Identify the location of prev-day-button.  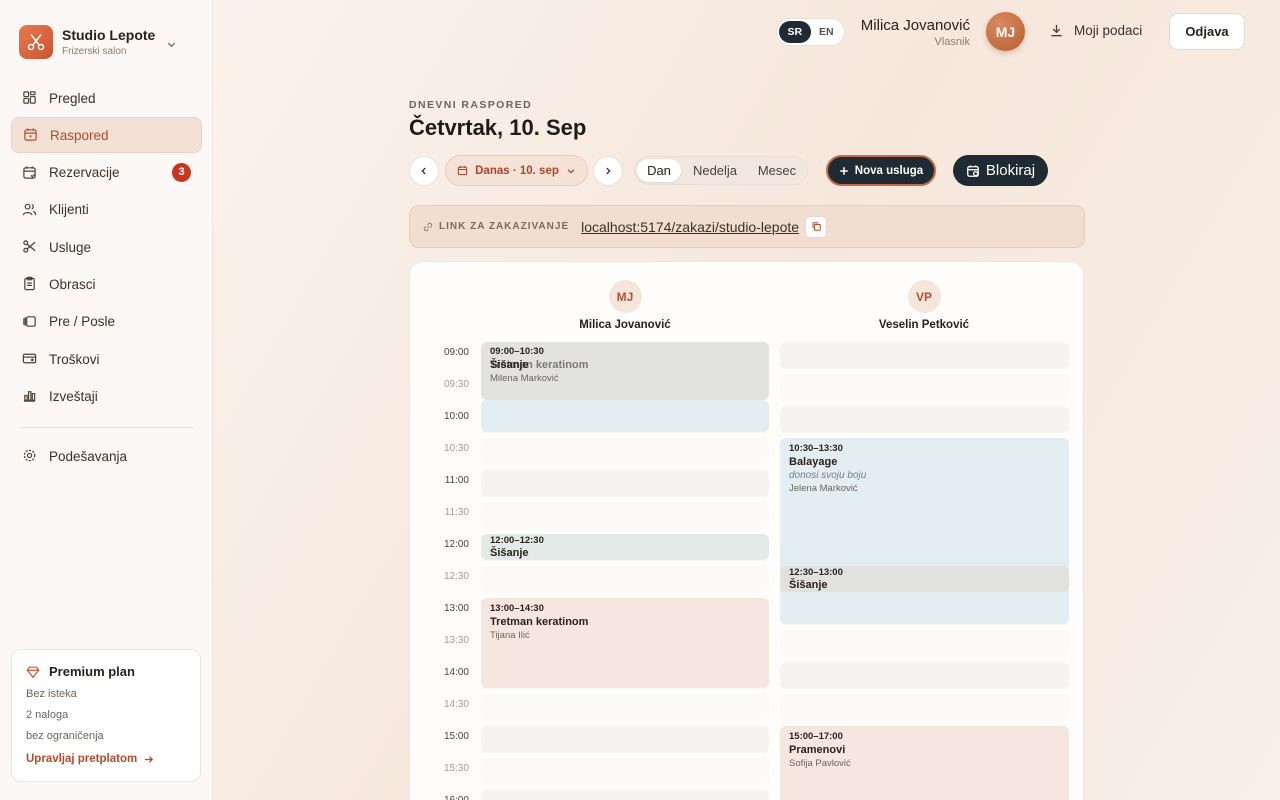
(424, 171).